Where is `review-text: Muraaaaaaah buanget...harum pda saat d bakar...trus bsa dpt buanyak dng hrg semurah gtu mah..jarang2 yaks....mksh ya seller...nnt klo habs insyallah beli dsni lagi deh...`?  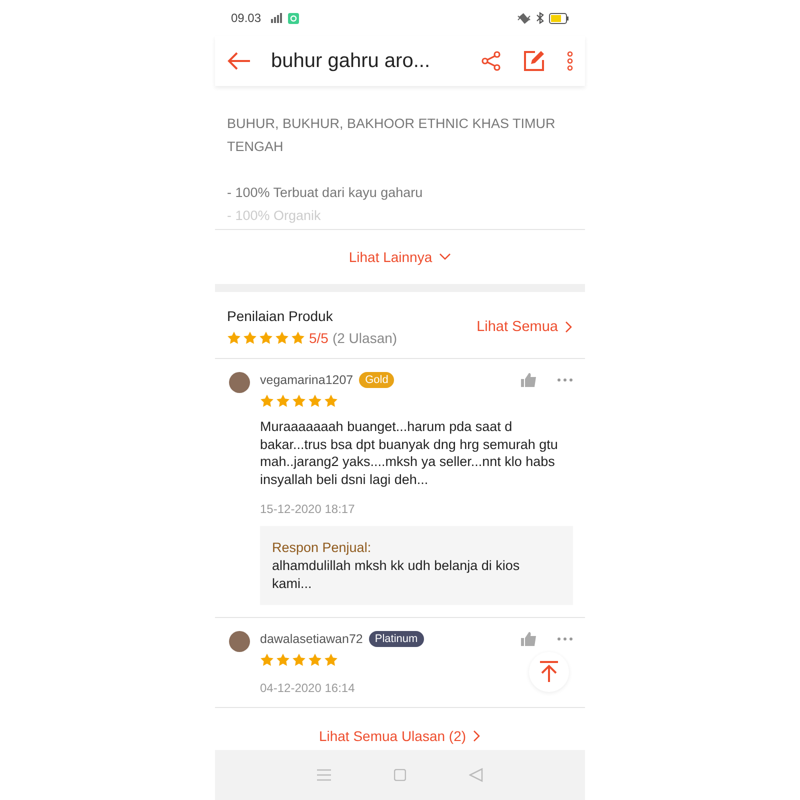 review-text: Muraaaaaaah buanget...harum pda saat d bakar...trus bsa dpt buanyak dng hrg semurah gtu mah..jarang2 yaks....mksh ya seller...nnt klo habs insyallah beli dsni lagi deh... is located at coordinates (409, 453).